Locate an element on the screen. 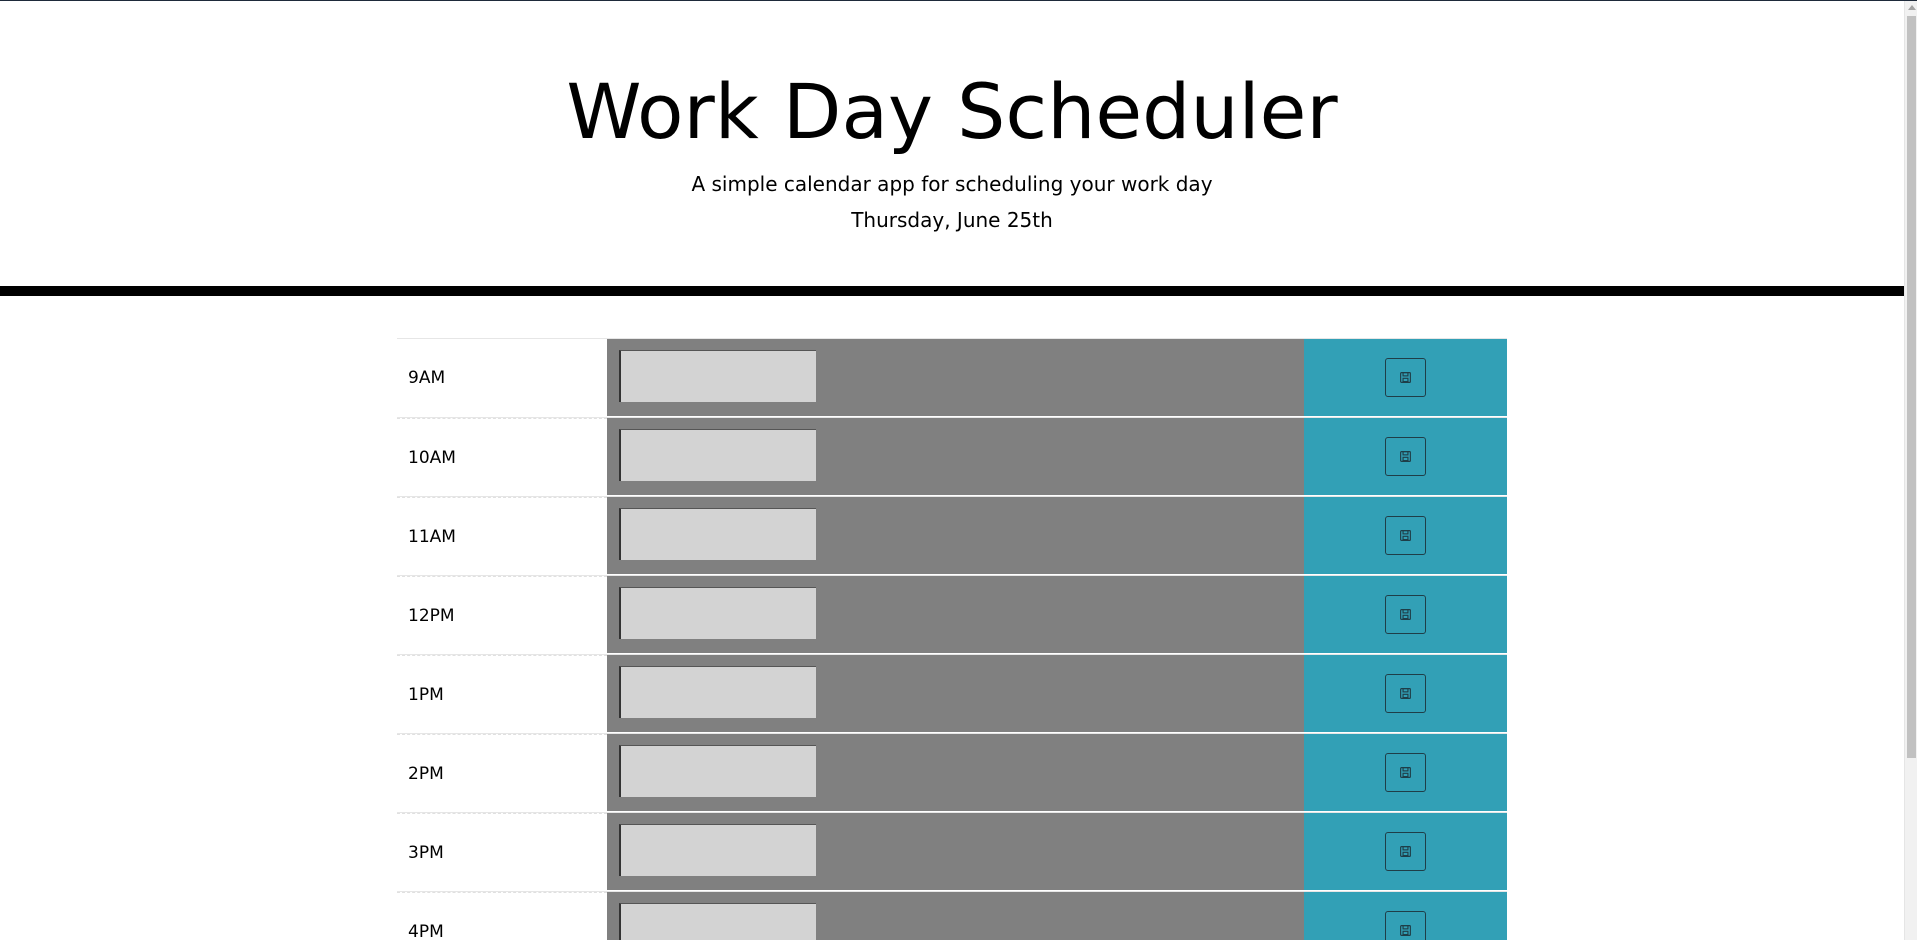 This screenshot has height=940, width=1917. time-block-row: 10AM is located at coordinates (952, 456).